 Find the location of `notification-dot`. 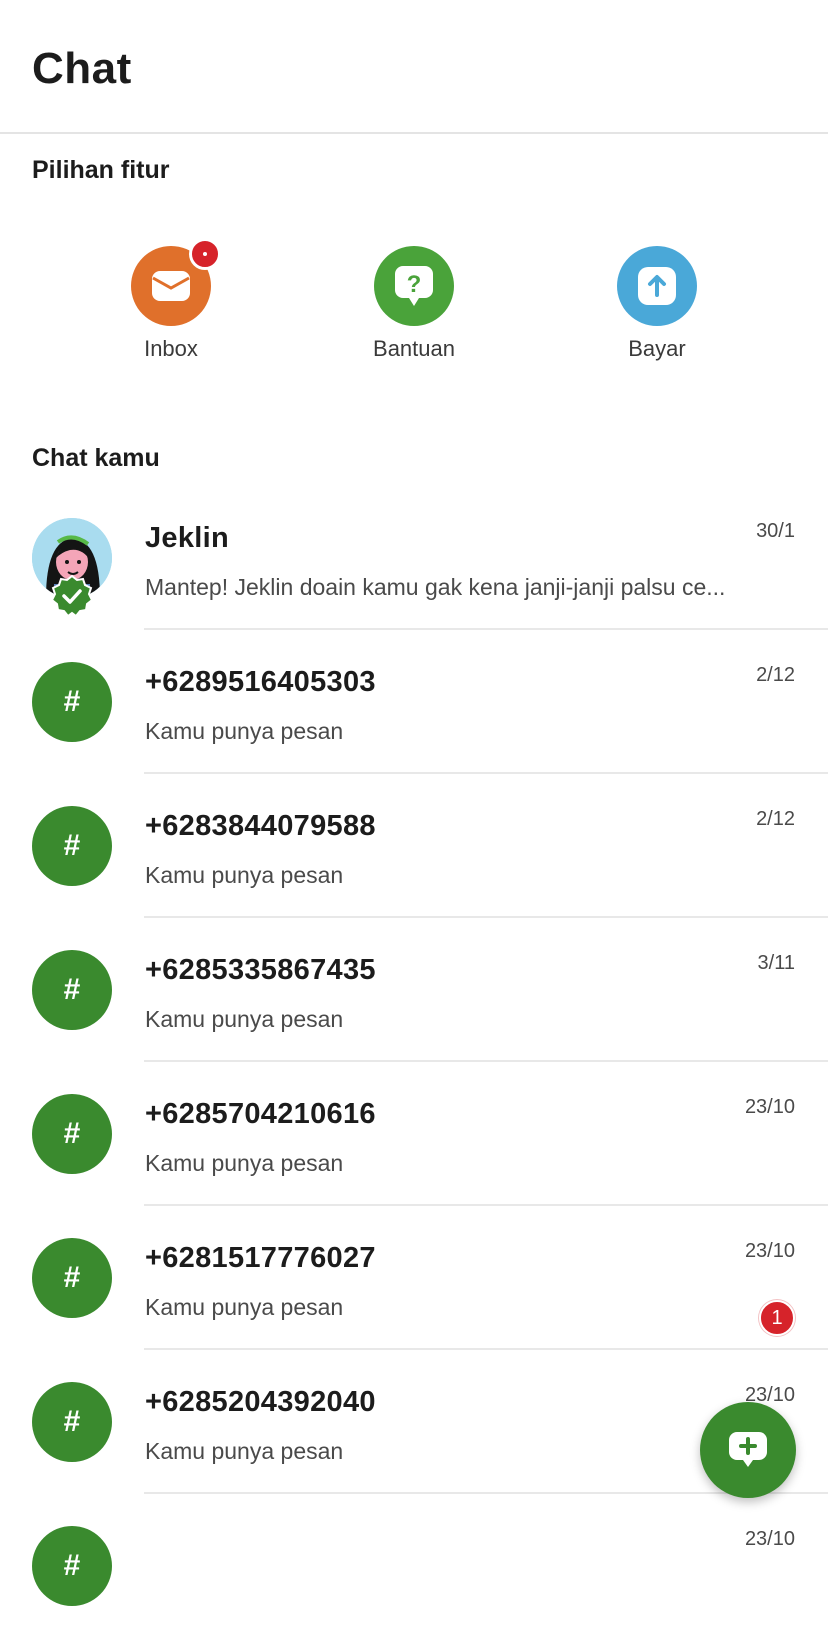

notification-dot is located at coordinates (205, 254).